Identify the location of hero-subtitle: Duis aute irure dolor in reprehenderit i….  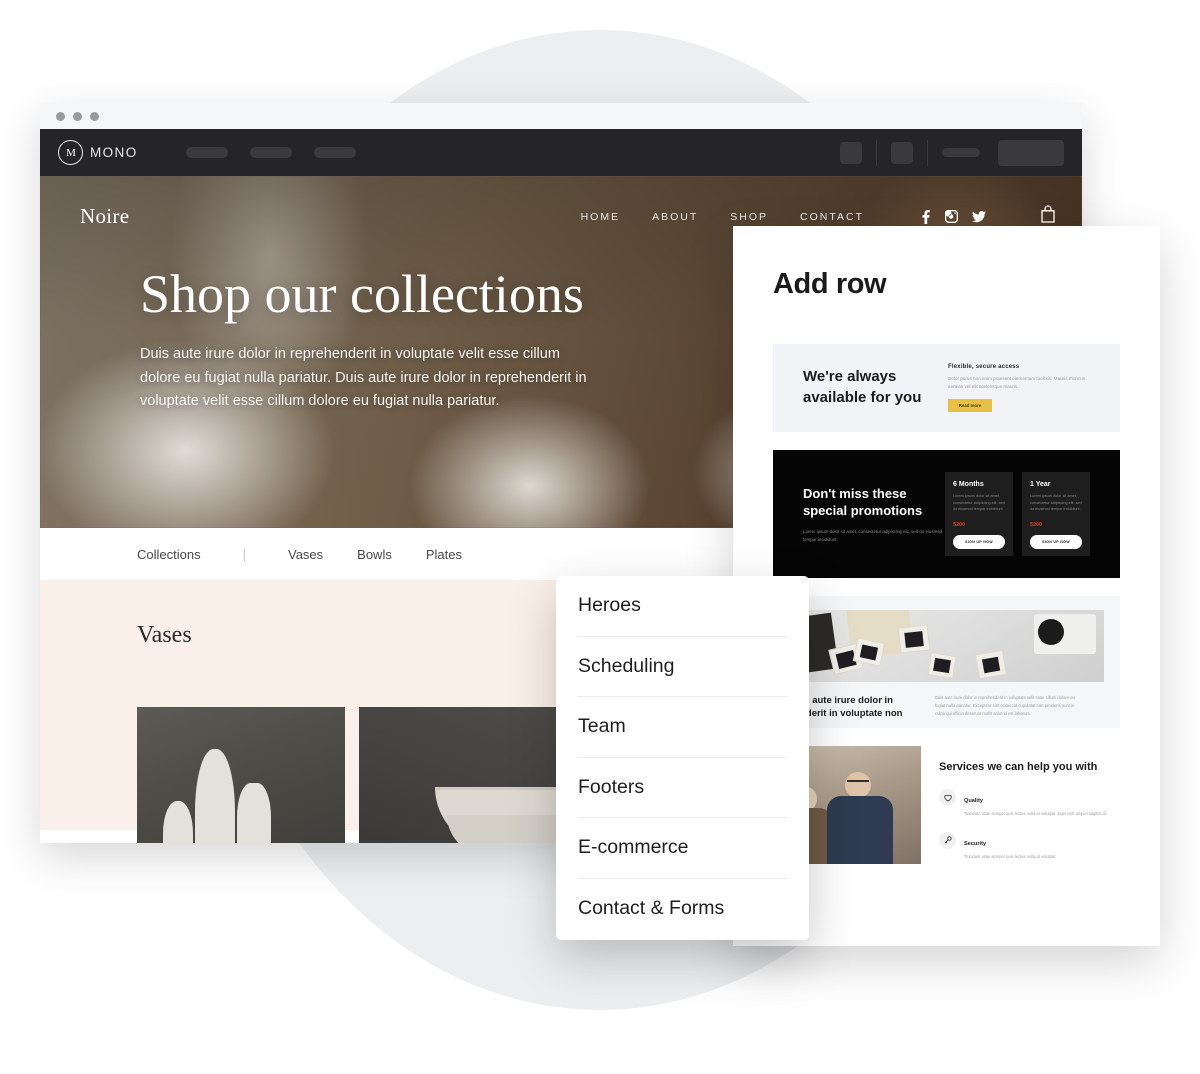
(363, 378).